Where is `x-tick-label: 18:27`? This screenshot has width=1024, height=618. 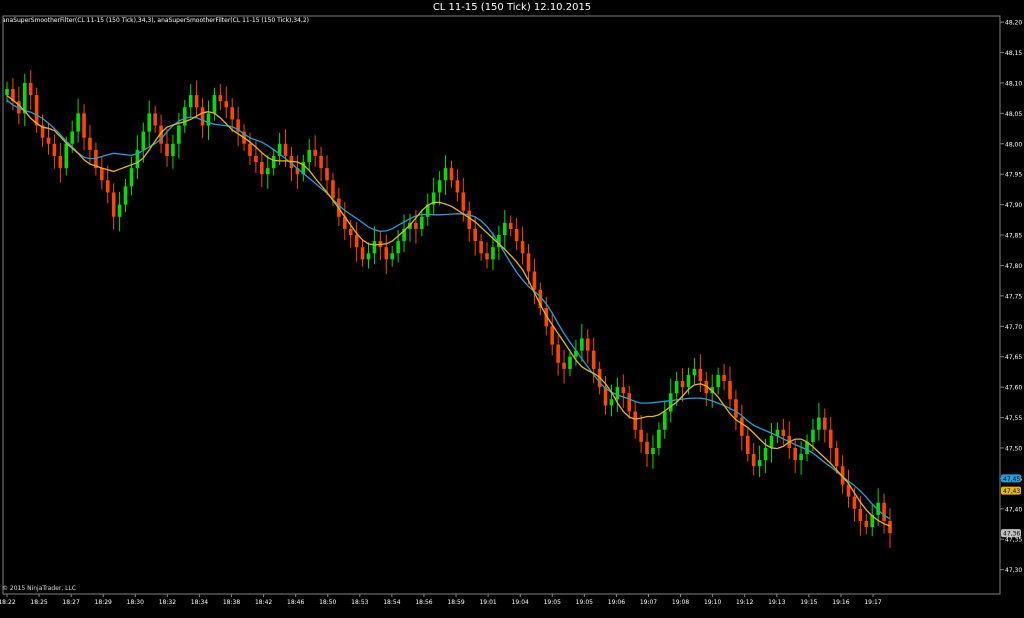 x-tick-label: 18:27 is located at coordinates (70, 602).